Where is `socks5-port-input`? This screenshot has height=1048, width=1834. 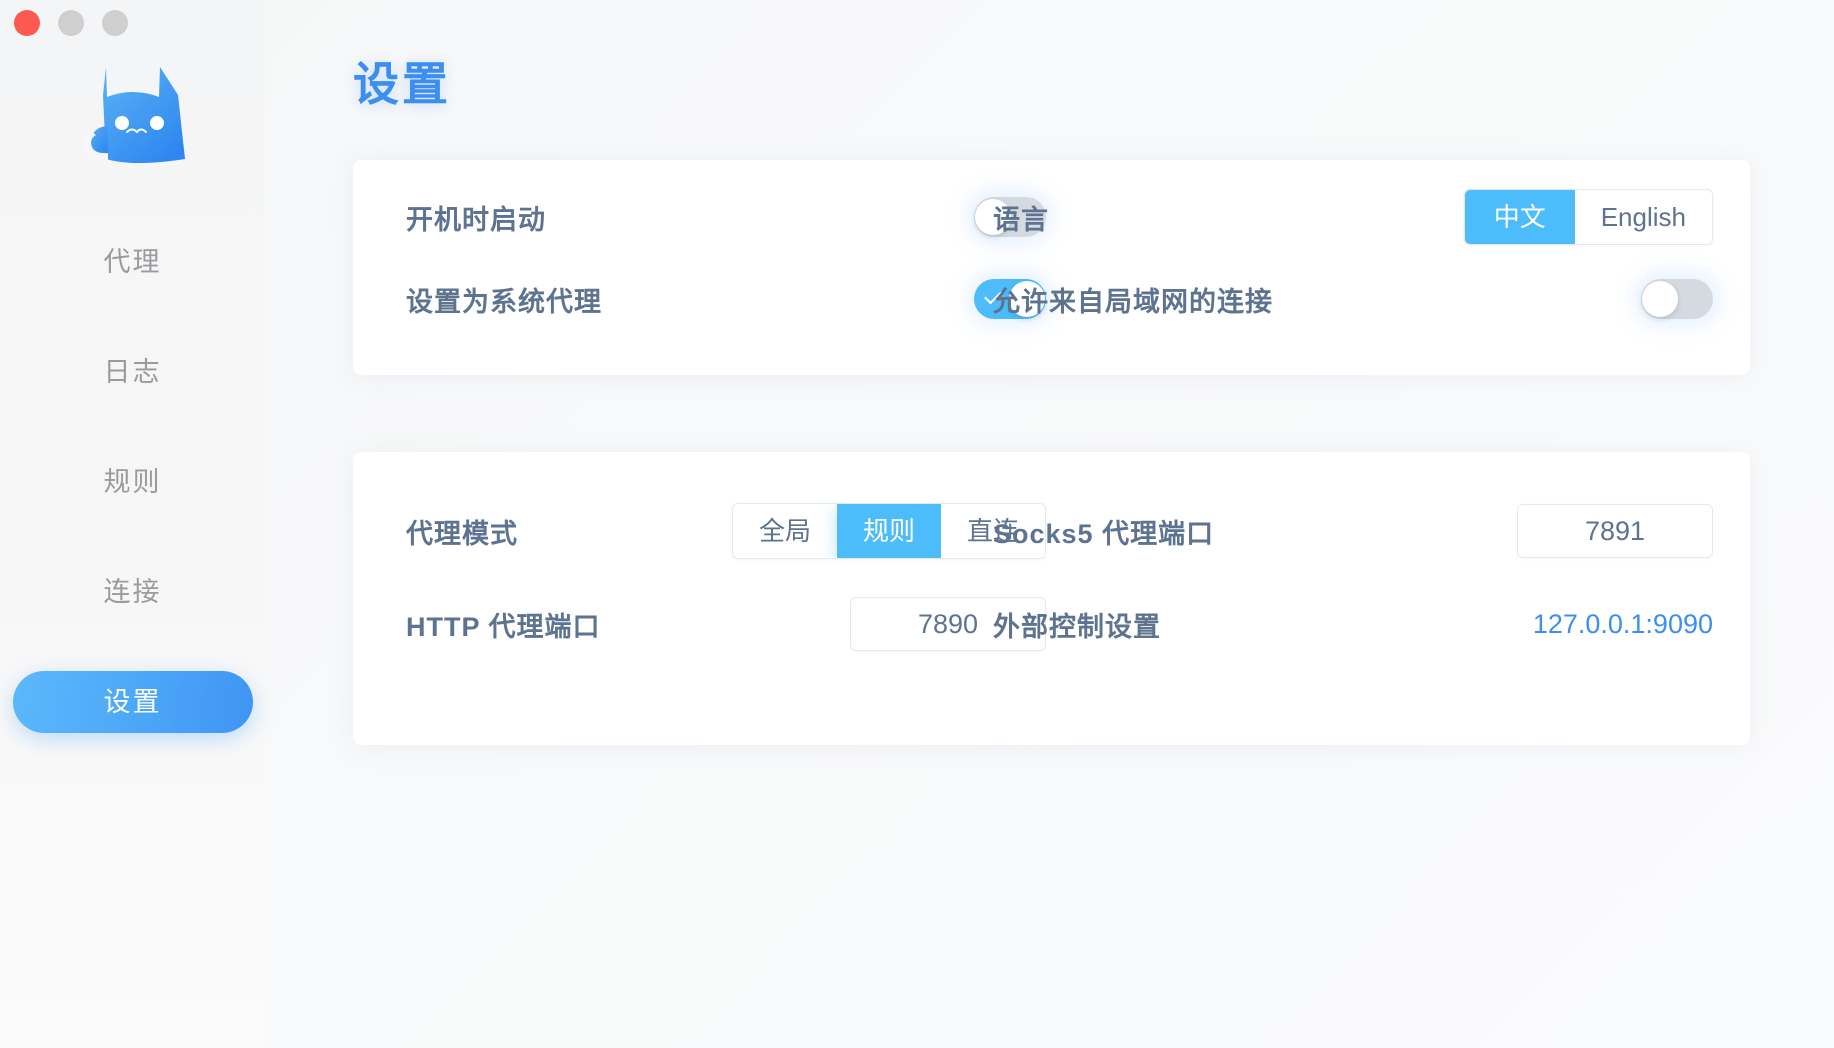 socks5-port-input is located at coordinates (1615, 531).